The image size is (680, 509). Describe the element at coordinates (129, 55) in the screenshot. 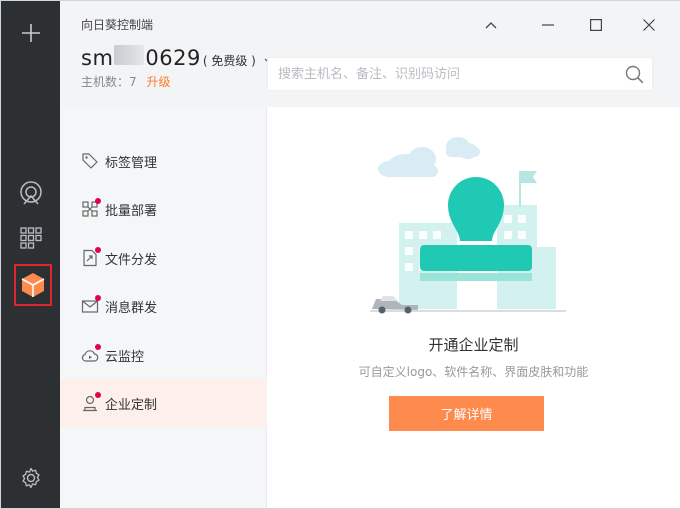

I see `account-name-mask` at that location.